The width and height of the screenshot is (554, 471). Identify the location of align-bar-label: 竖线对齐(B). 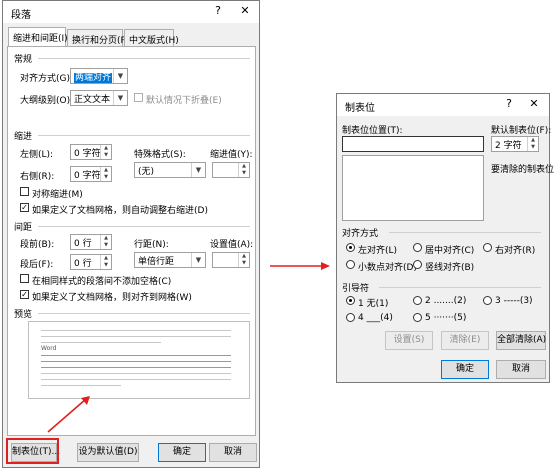
(450, 268).